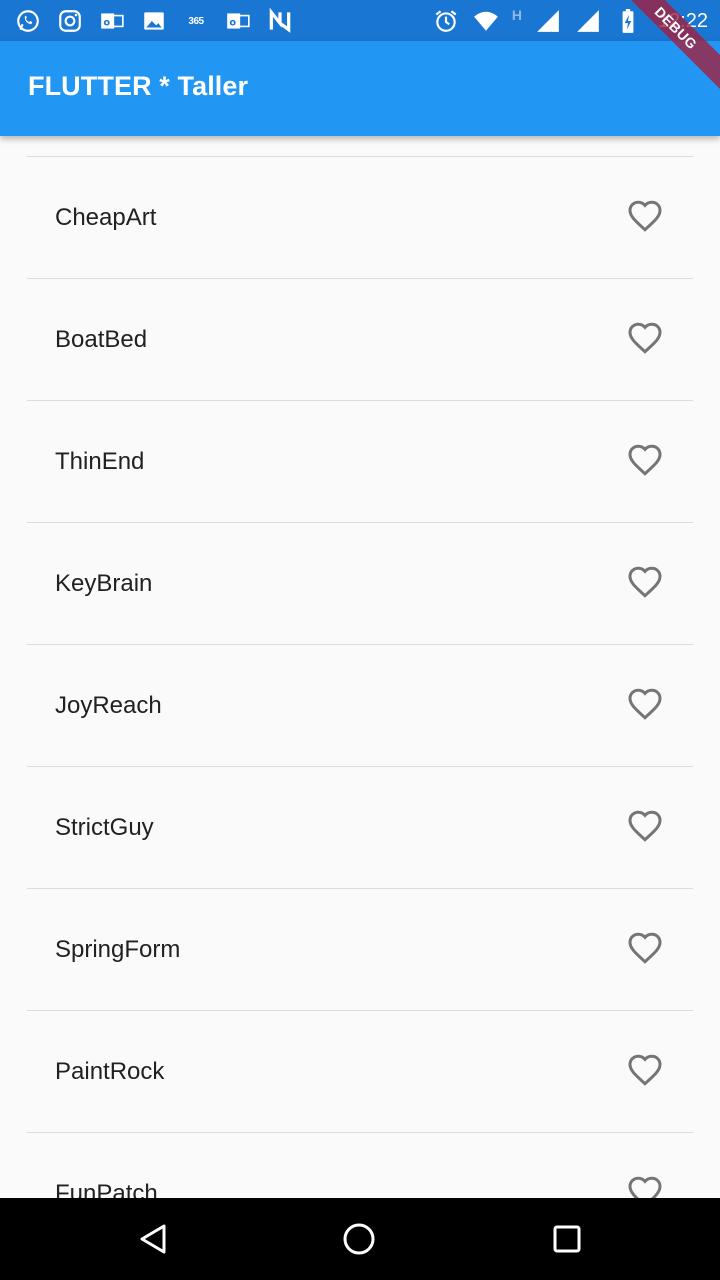 The width and height of the screenshot is (720, 1280). Describe the element at coordinates (360, 88) in the screenshot. I see `app-bar: FLUTTER * Taller` at that location.